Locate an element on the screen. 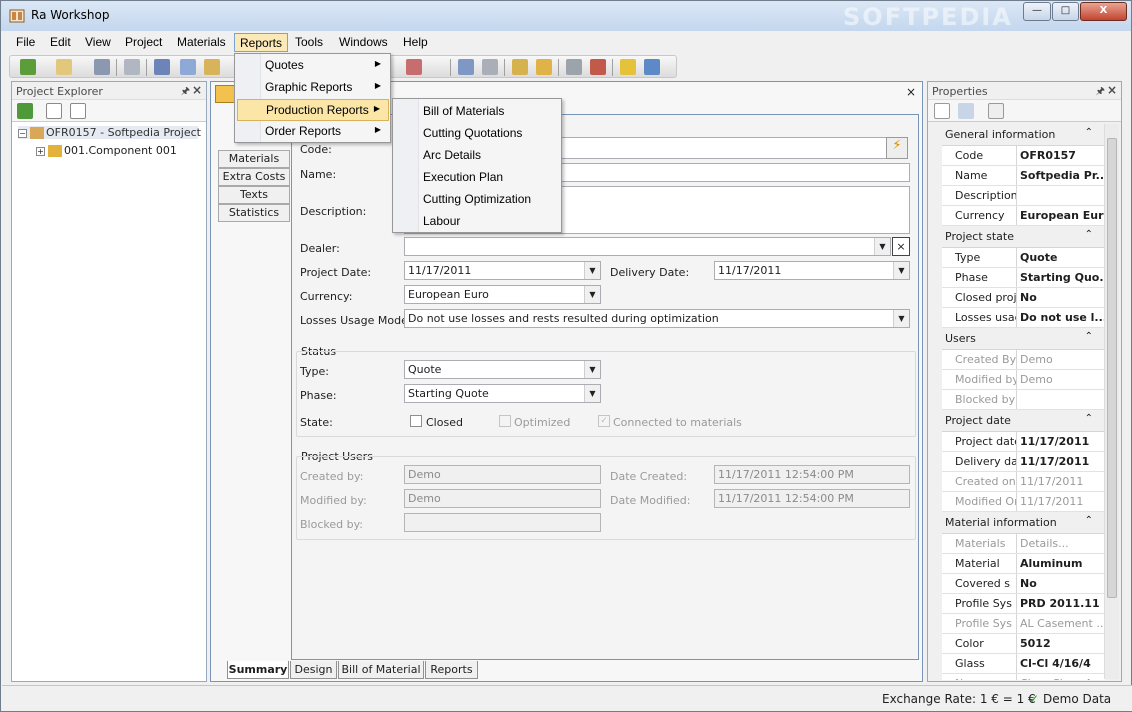  menu-item-labour: Labour is located at coordinates (477, 222).